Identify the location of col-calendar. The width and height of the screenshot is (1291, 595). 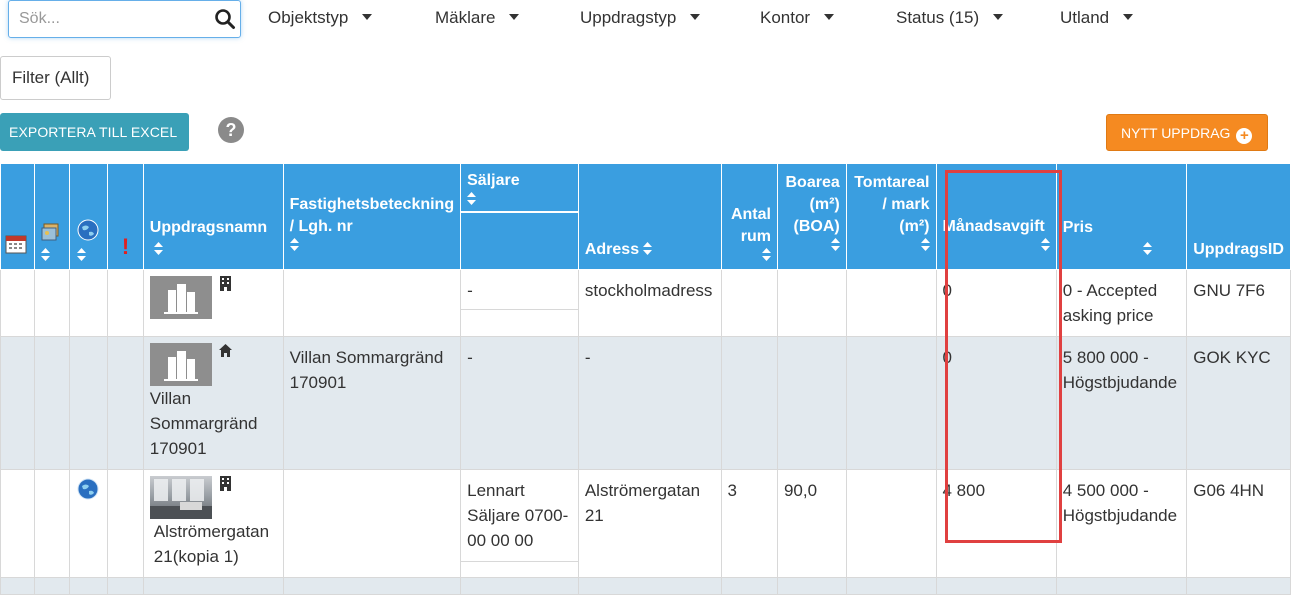
(17, 216).